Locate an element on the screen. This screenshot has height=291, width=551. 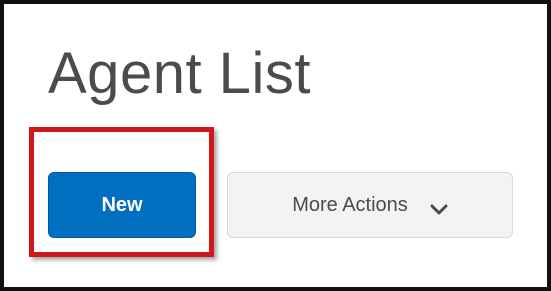
highlight-annotation-box is located at coordinates (121, 192).